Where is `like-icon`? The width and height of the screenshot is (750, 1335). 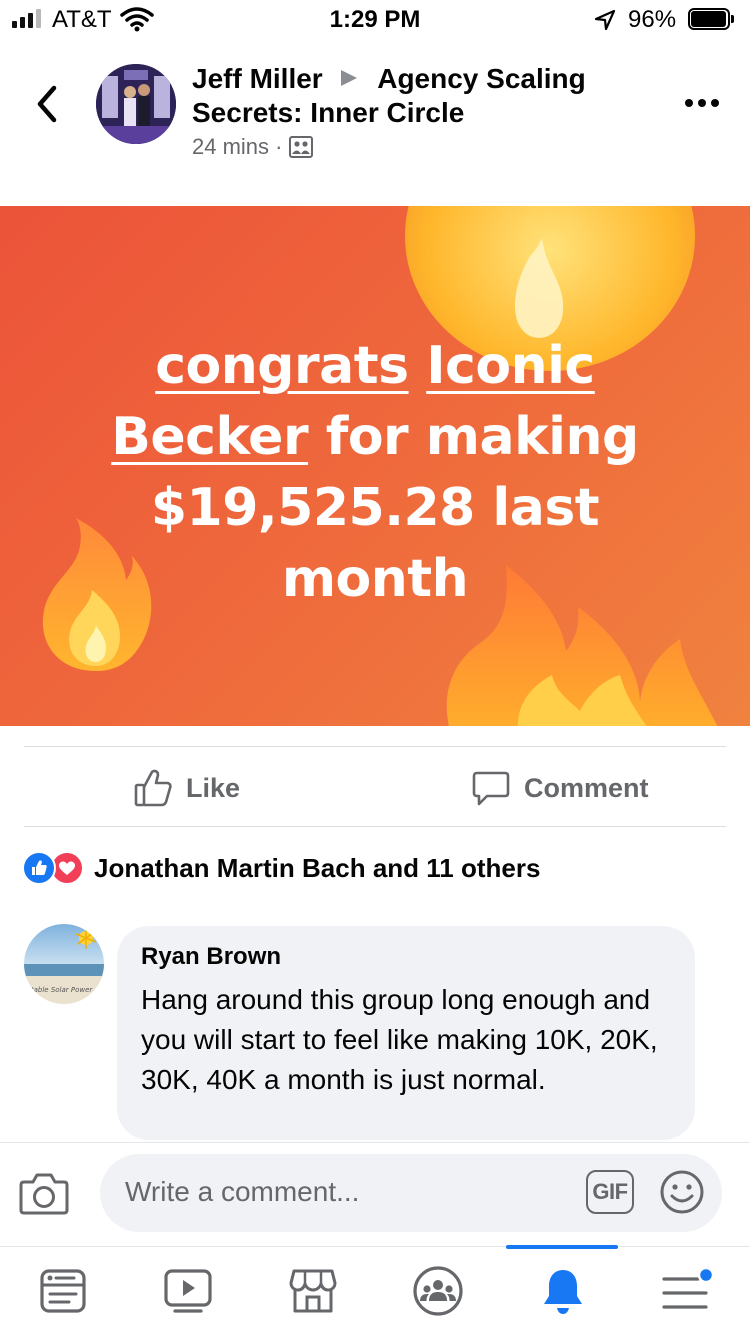 like-icon is located at coordinates (39, 868).